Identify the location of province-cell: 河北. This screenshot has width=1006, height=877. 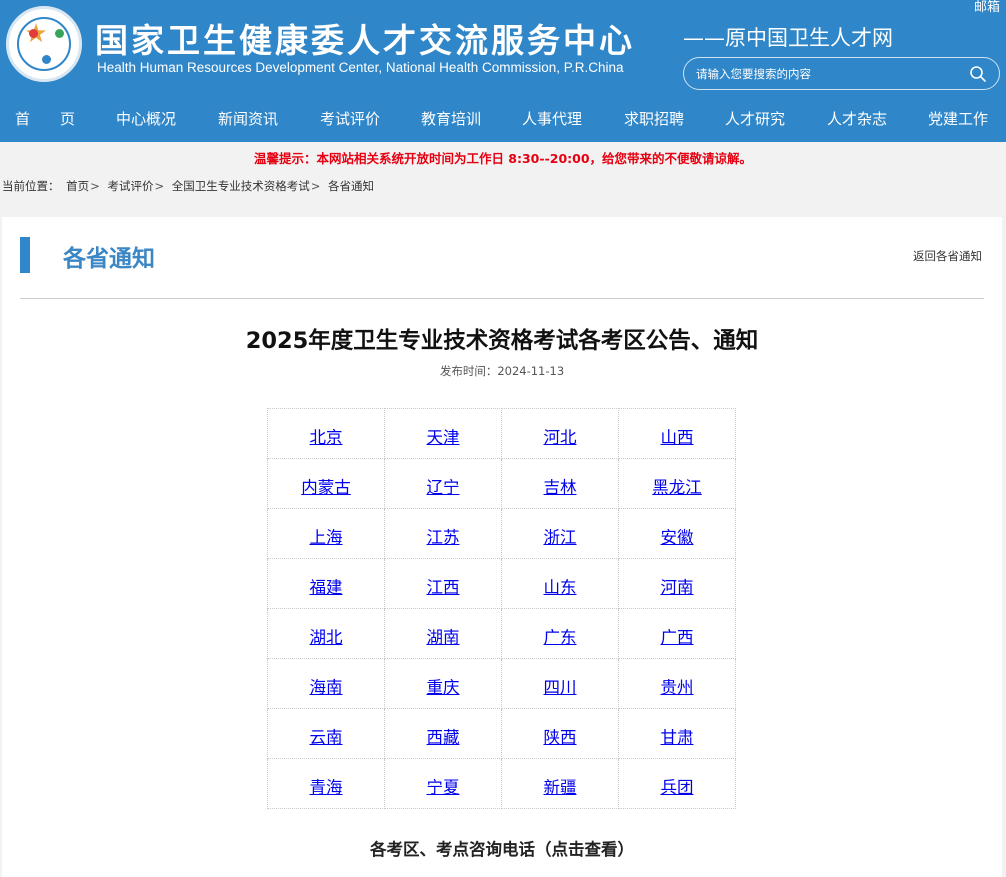
(560, 433).